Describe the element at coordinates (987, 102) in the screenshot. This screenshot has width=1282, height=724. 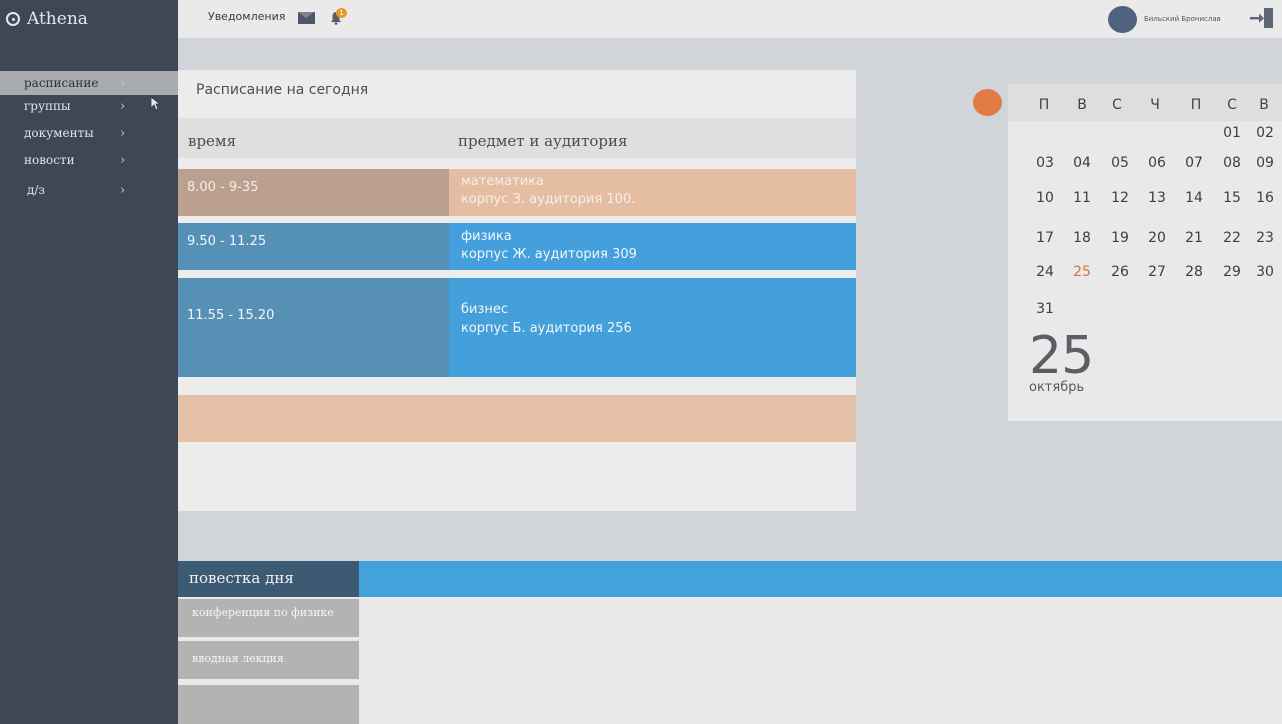
I see `calendar-marker-dot` at that location.